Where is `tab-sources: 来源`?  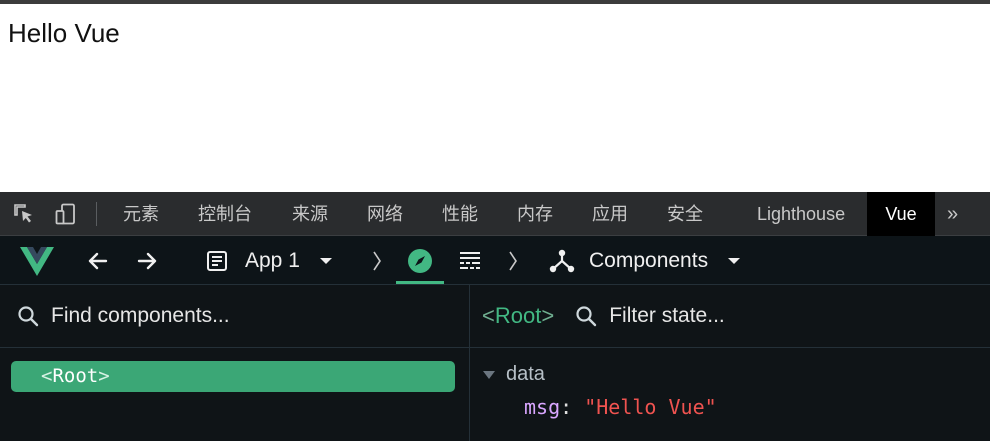 tab-sources: 来源 is located at coordinates (310, 214).